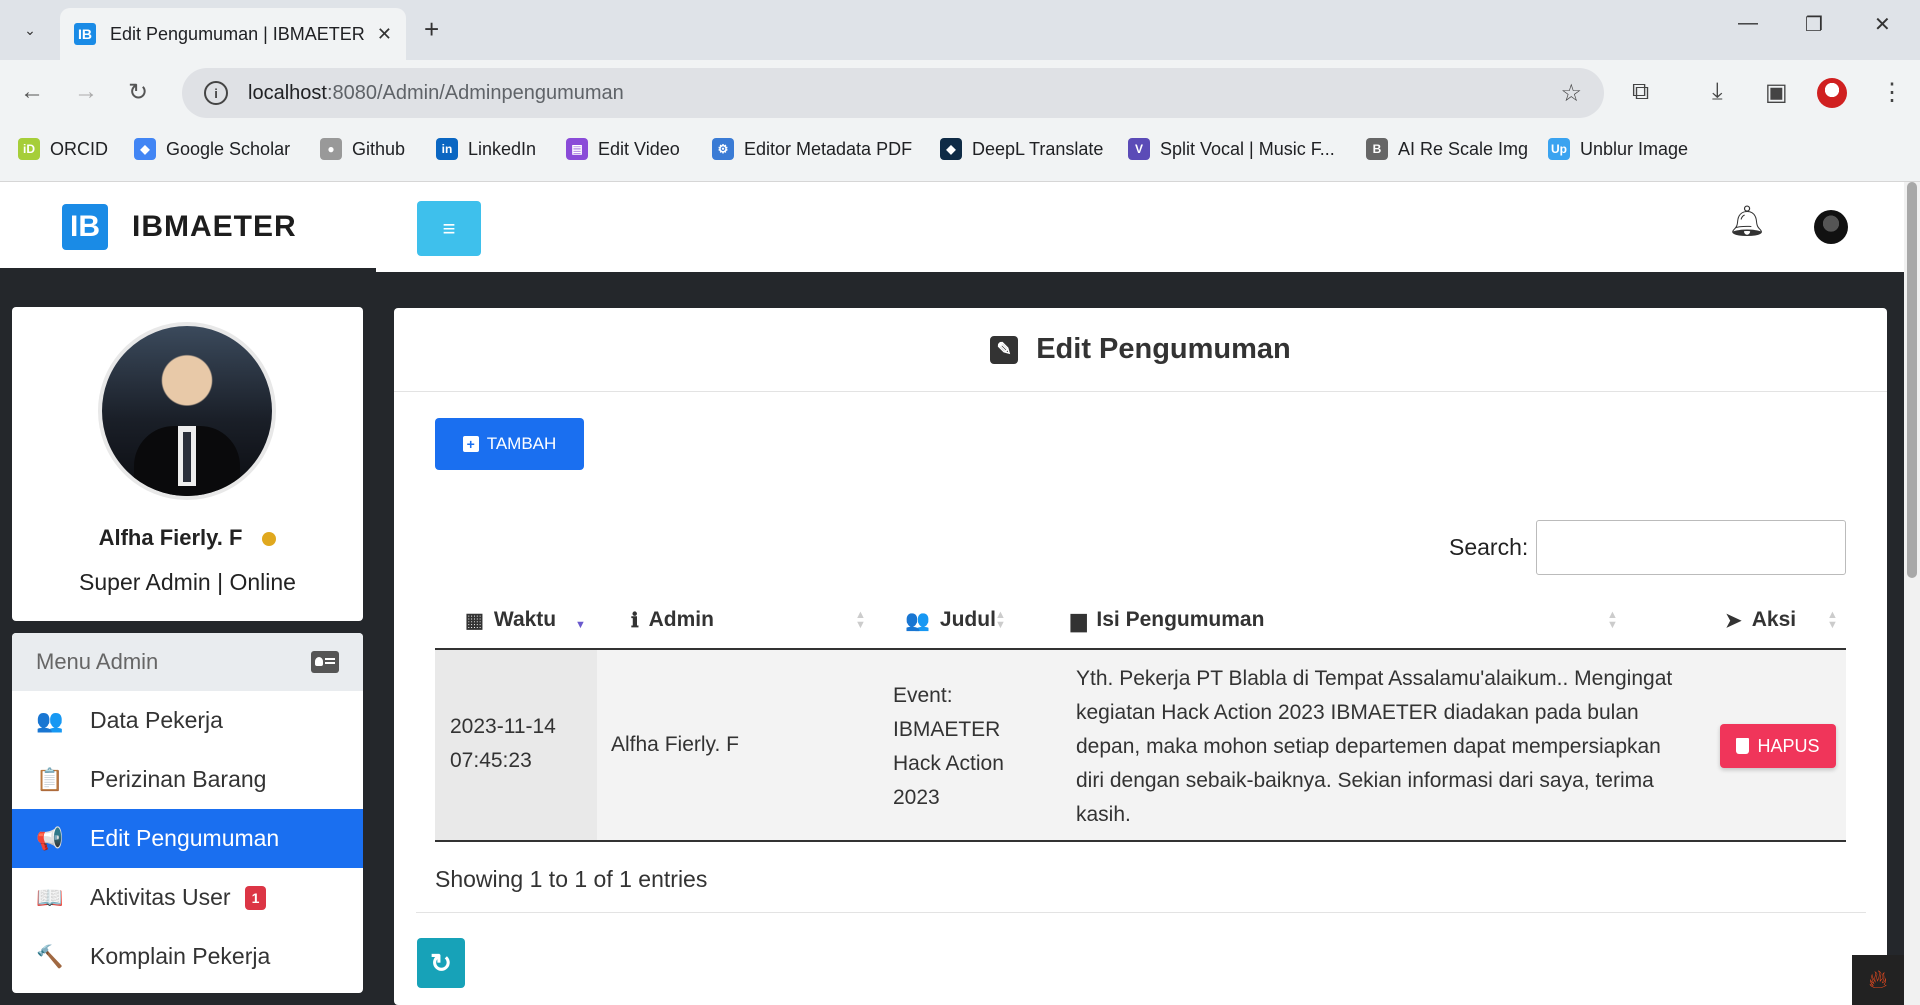  I want to click on sidebar-item-perizinan-barang: 📋 Perizinan Barang, so click(187, 779).